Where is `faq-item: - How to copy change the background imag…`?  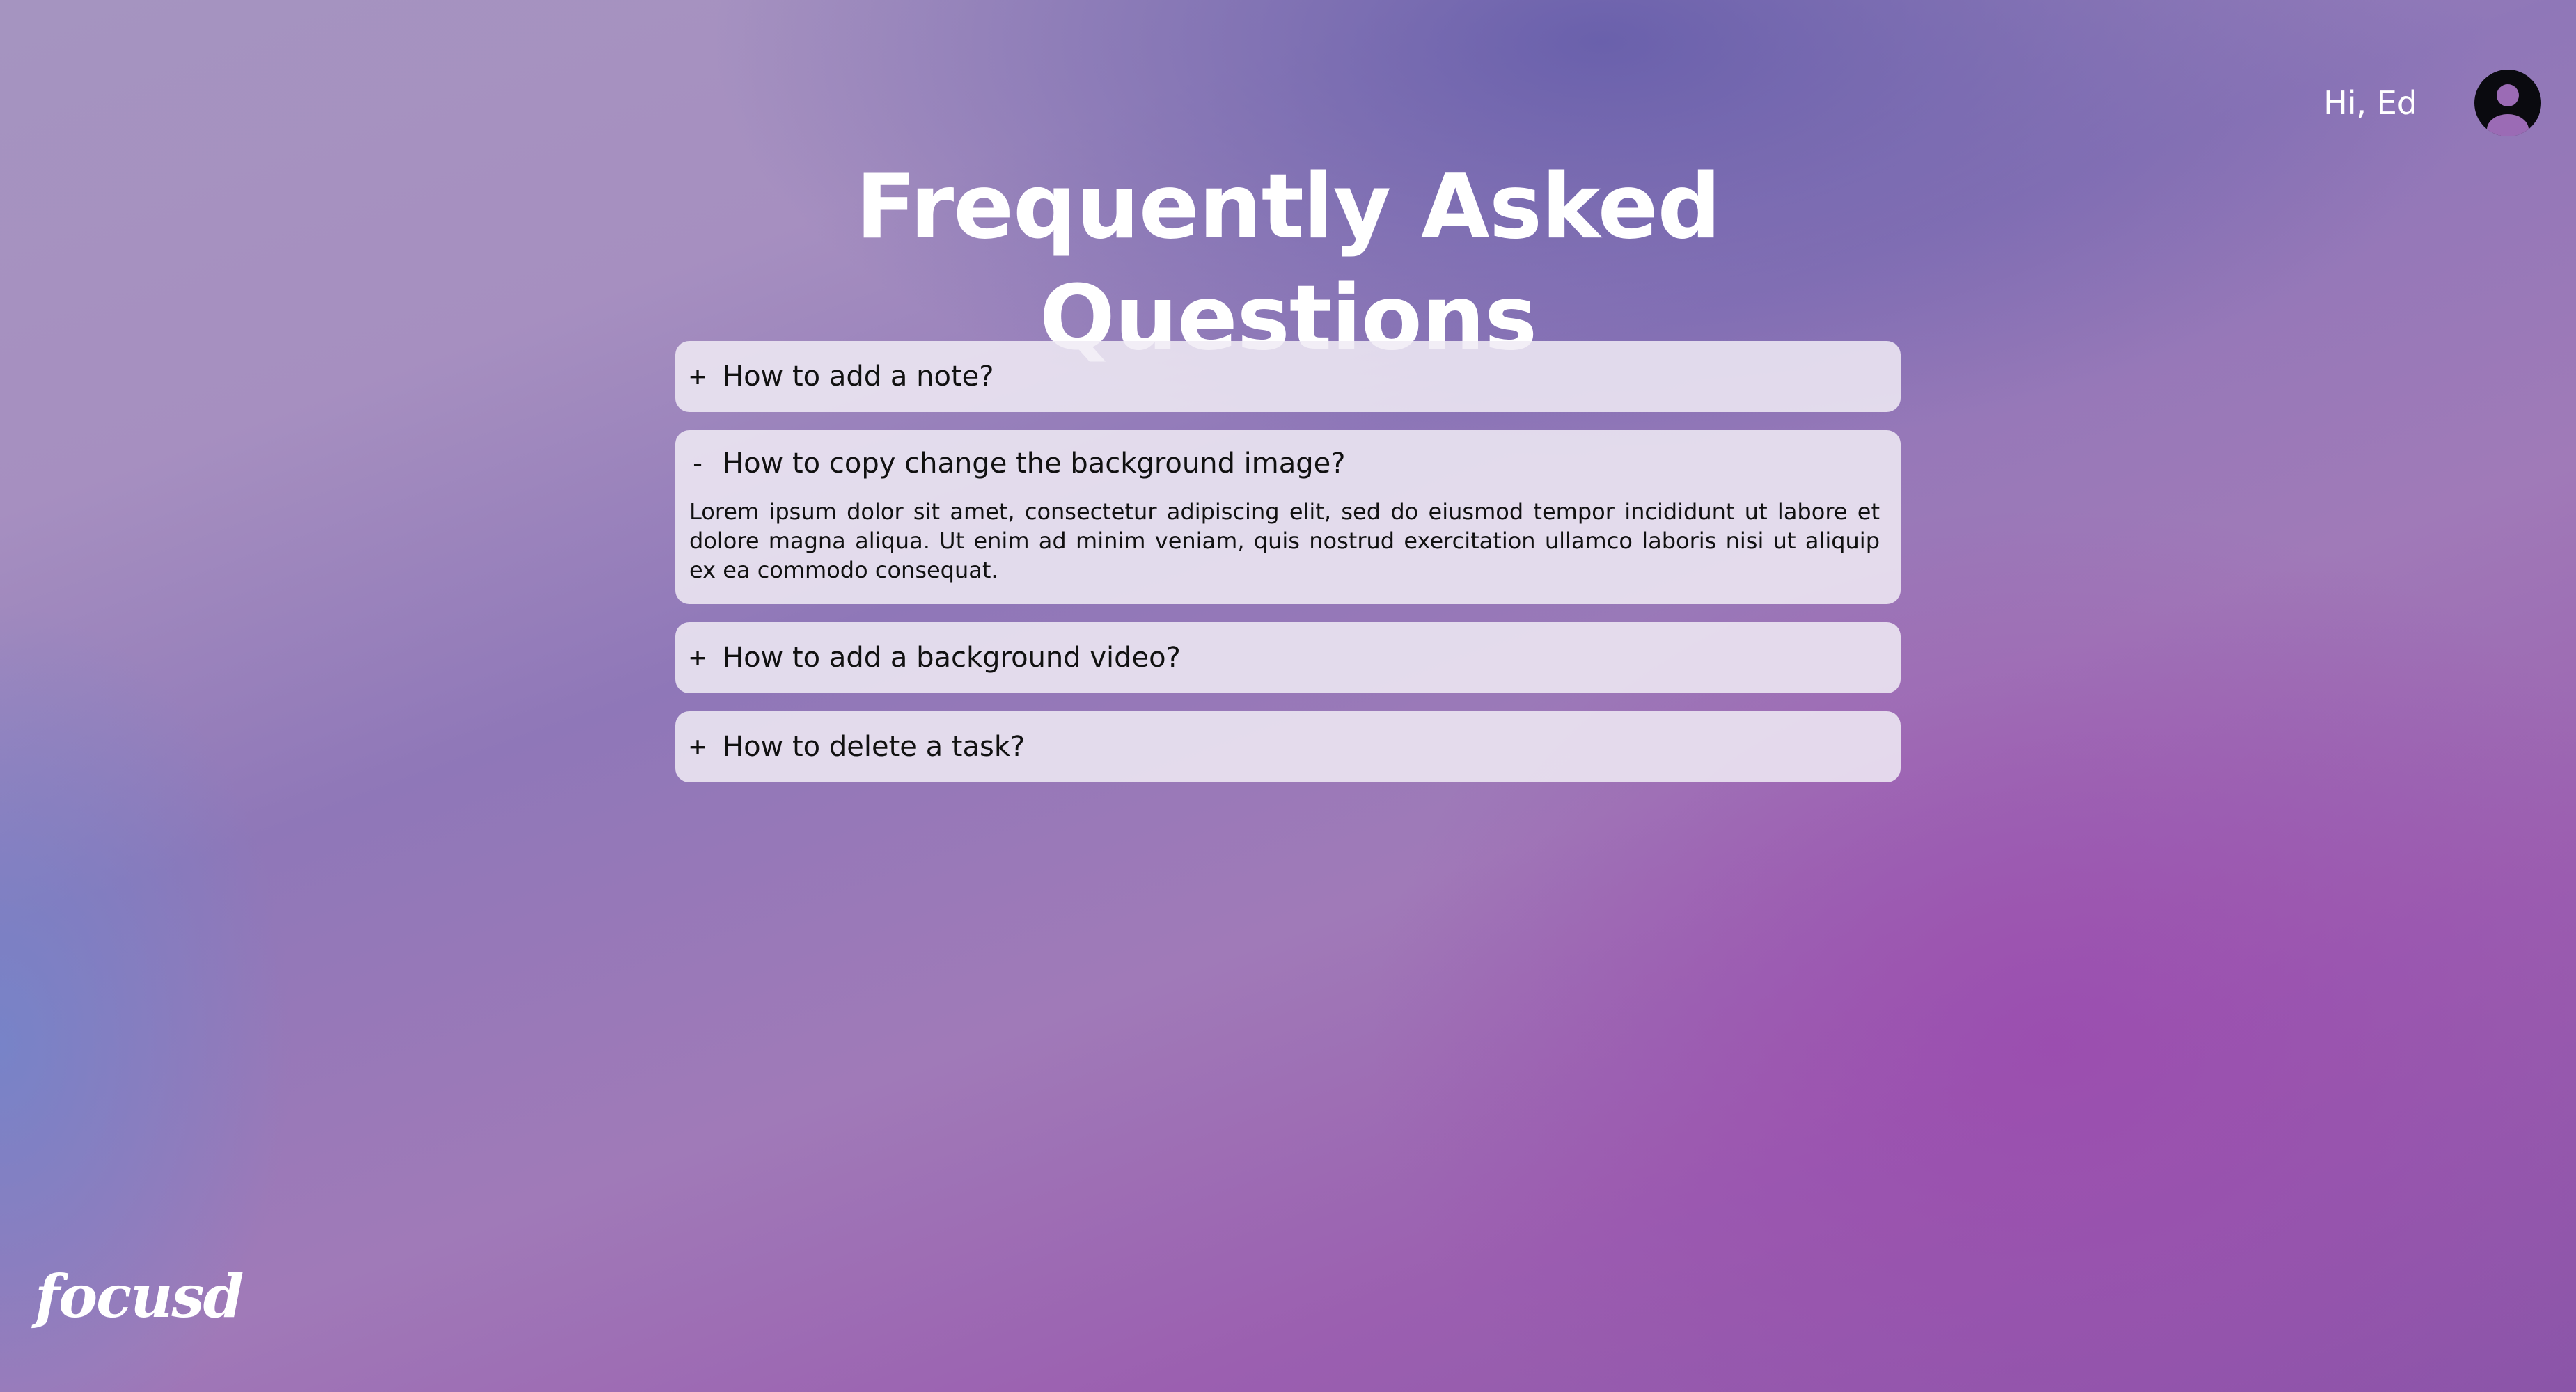
faq-item: - How to copy change the background imag… is located at coordinates (1288, 517).